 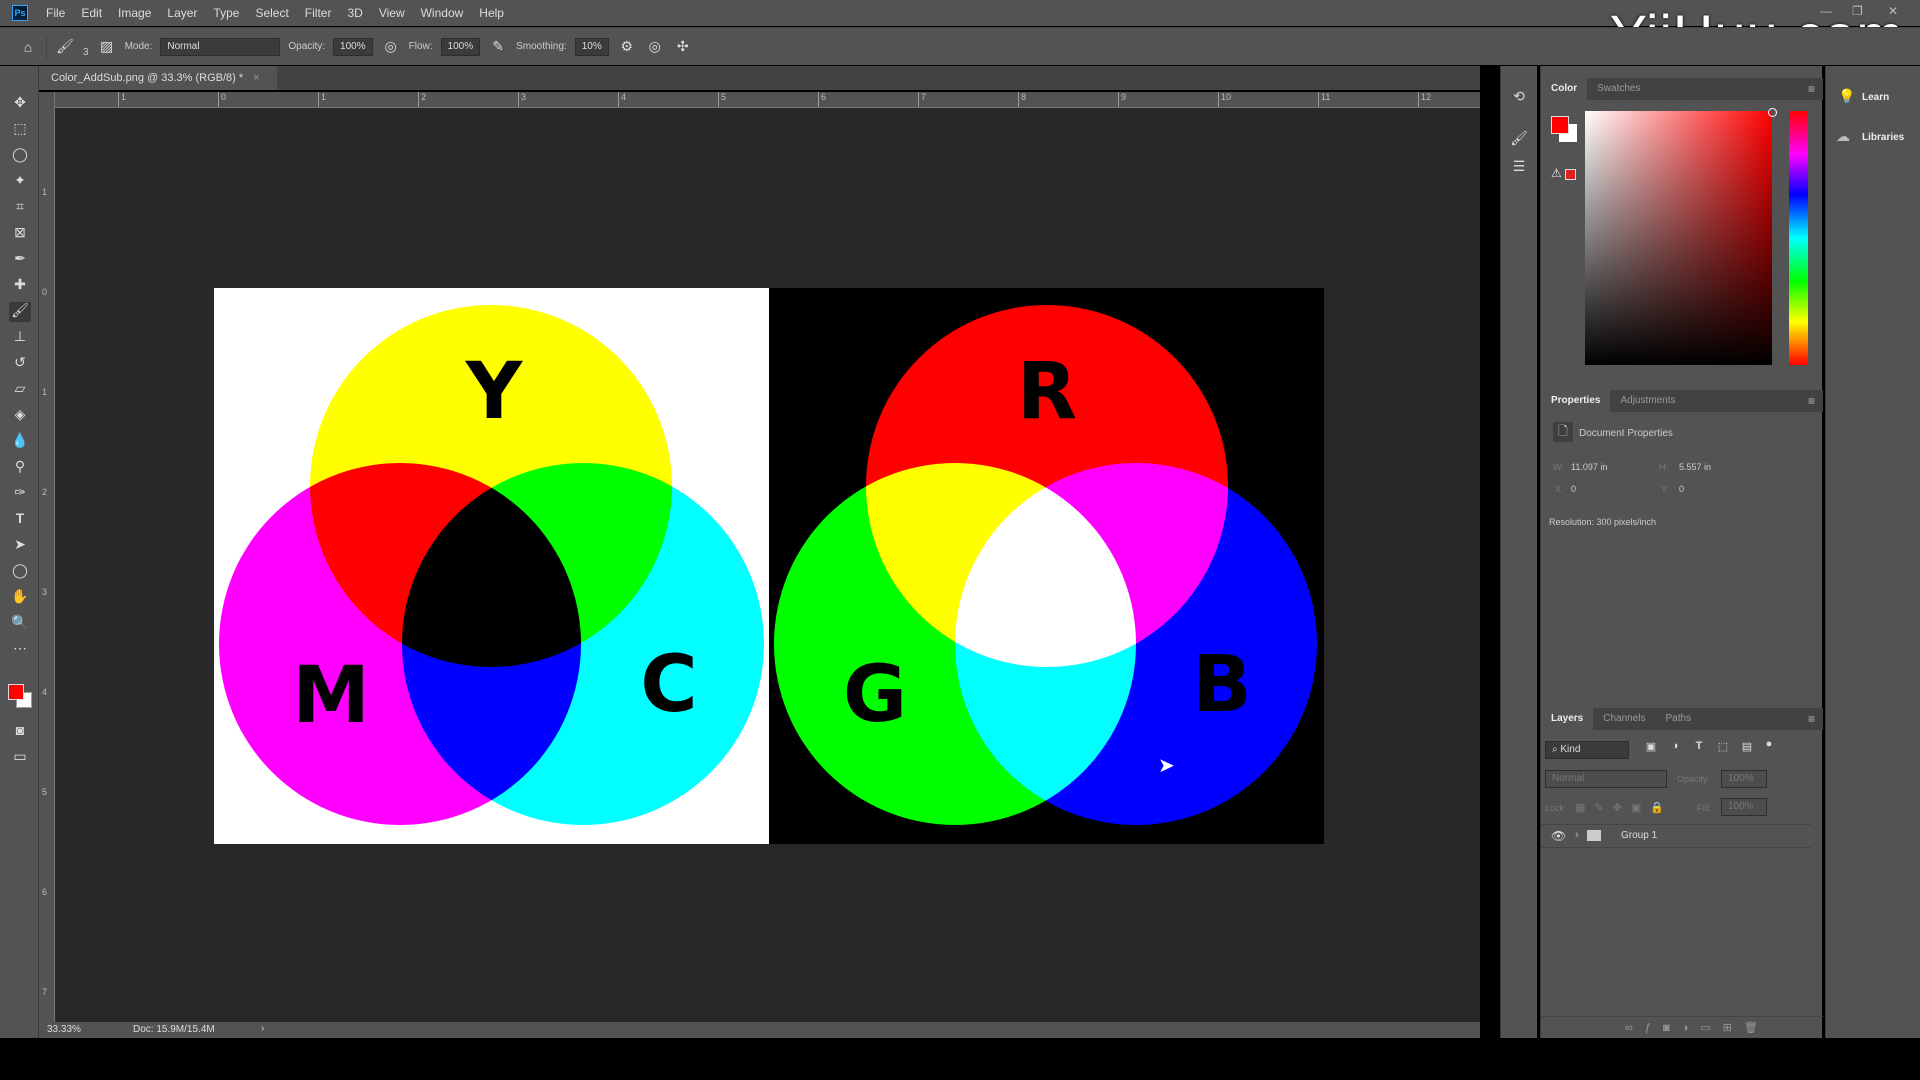 I want to click on height-value: 5.557 in, so click(x=1695, y=467).